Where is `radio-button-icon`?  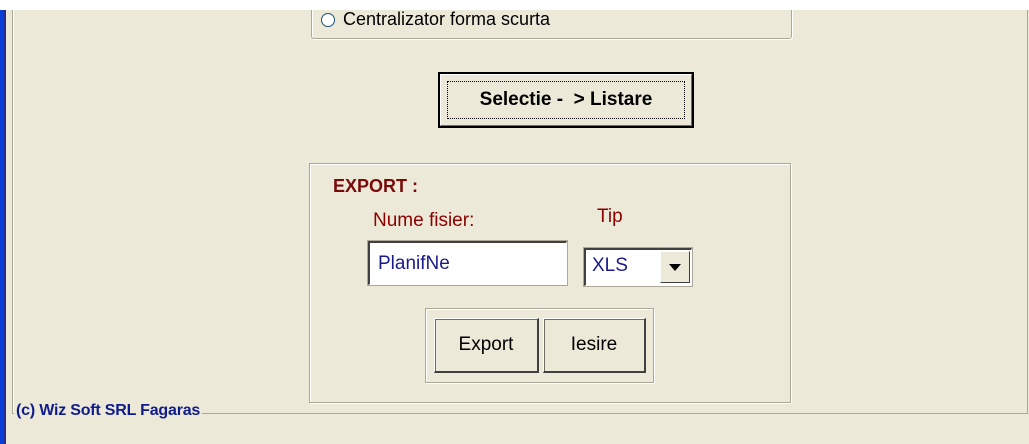
radio-button-icon is located at coordinates (328, 20).